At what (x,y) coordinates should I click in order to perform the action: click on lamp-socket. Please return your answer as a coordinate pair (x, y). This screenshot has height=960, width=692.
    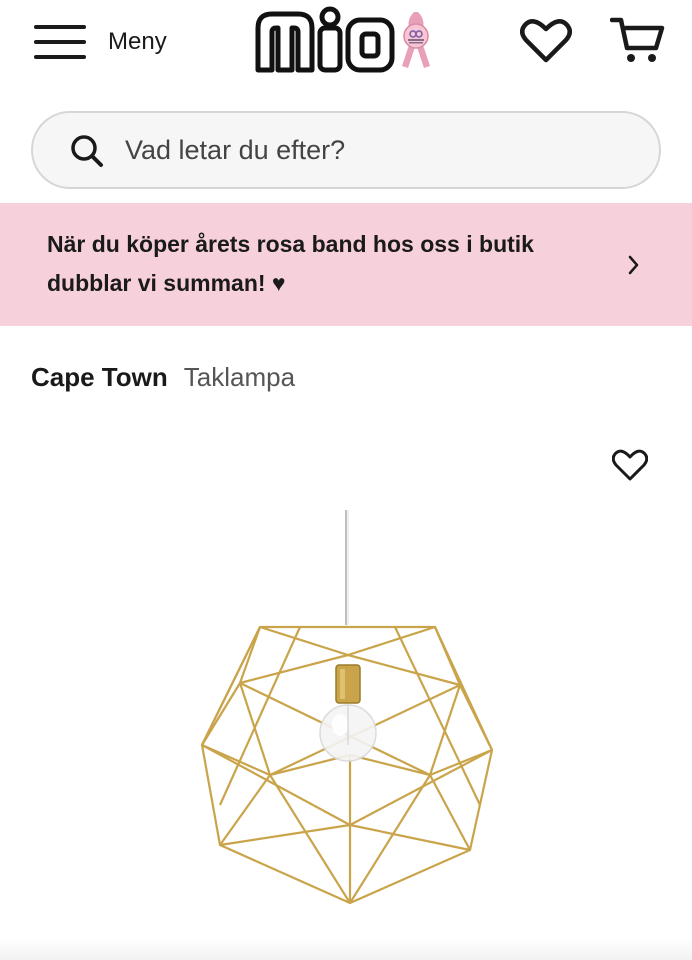
    Looking at the image, I should click on (348, 684).